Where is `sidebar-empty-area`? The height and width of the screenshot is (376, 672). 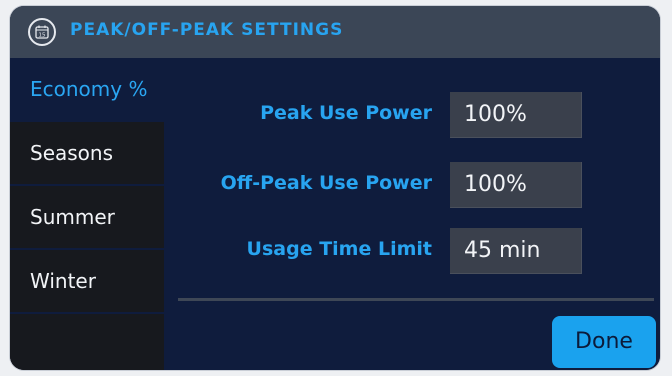 sidebar-empty-area is located at coordinates (87, 342).